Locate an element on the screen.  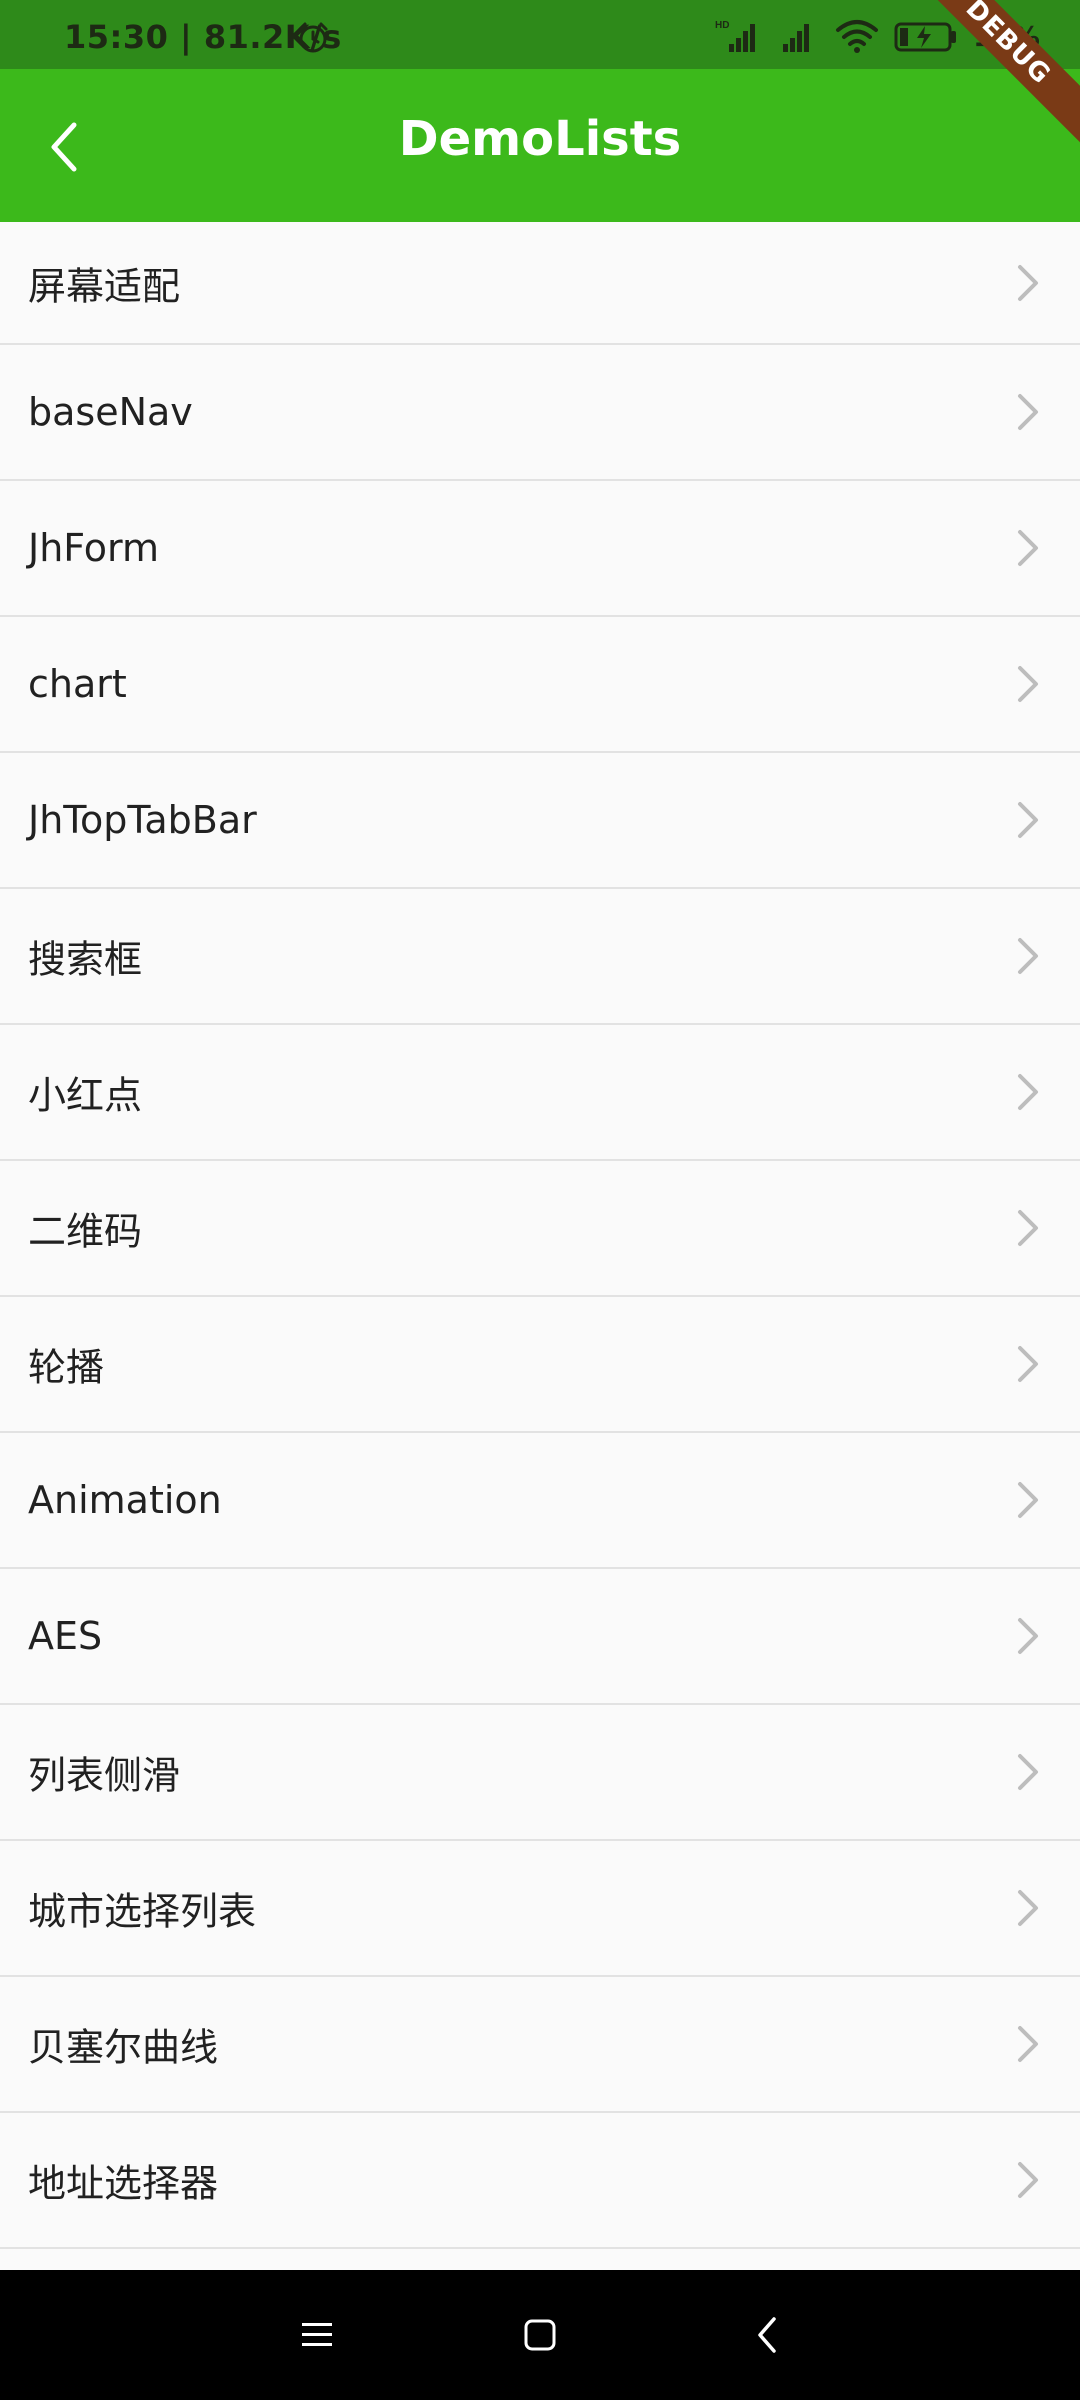
list-item: baseNav is located at coordinates (540, 413).